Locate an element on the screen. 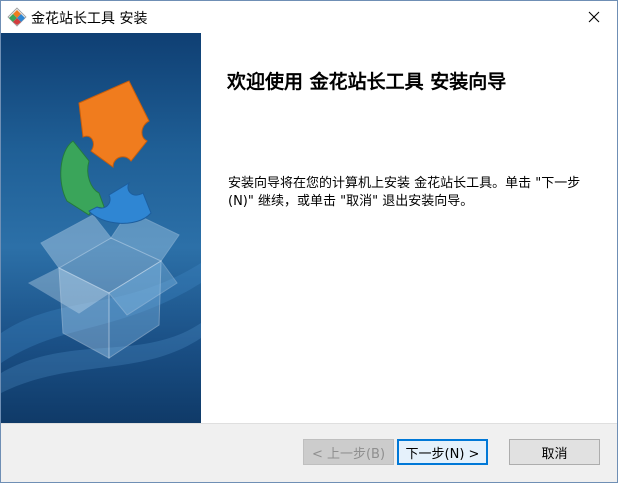 The width and height of the screenshot is (618, 483). next-button: 下一步(N) > is located at coordinates (442, 452).